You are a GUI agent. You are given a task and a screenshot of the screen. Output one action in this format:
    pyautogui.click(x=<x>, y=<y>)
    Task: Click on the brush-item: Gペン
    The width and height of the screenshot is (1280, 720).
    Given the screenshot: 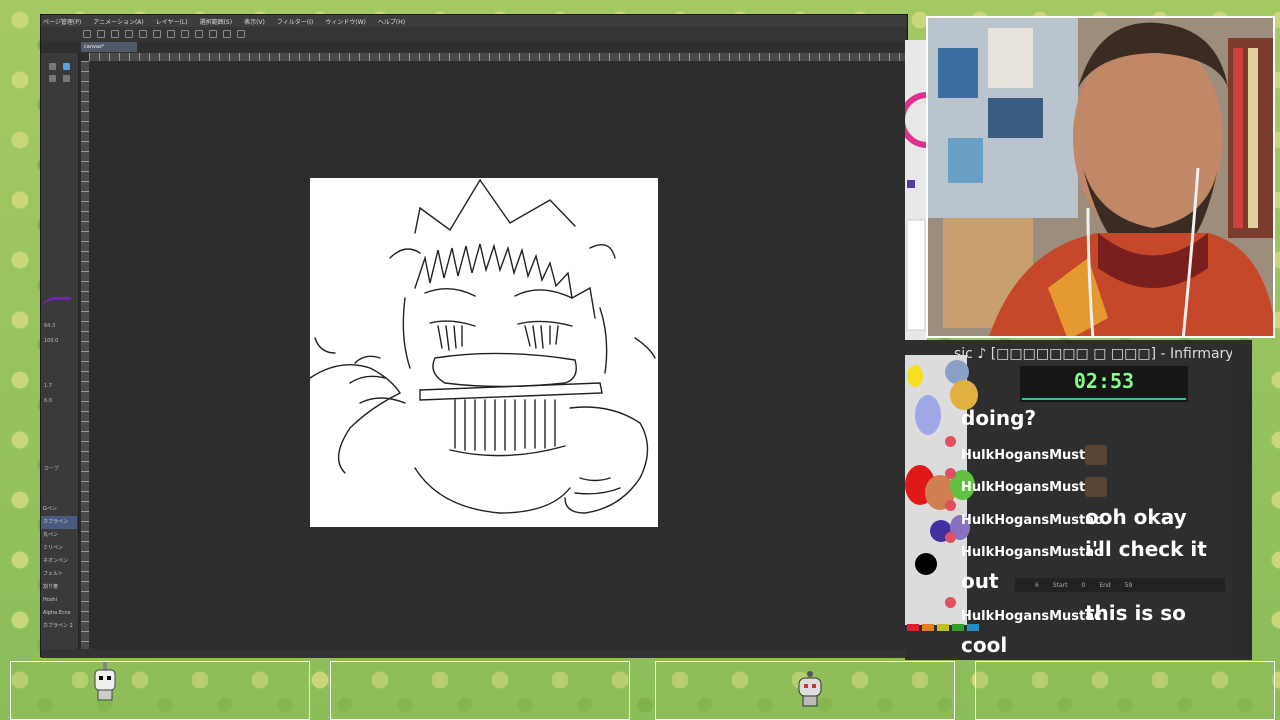 What is the action you would take?
    pyautogui.click(x=59, y=509)
    